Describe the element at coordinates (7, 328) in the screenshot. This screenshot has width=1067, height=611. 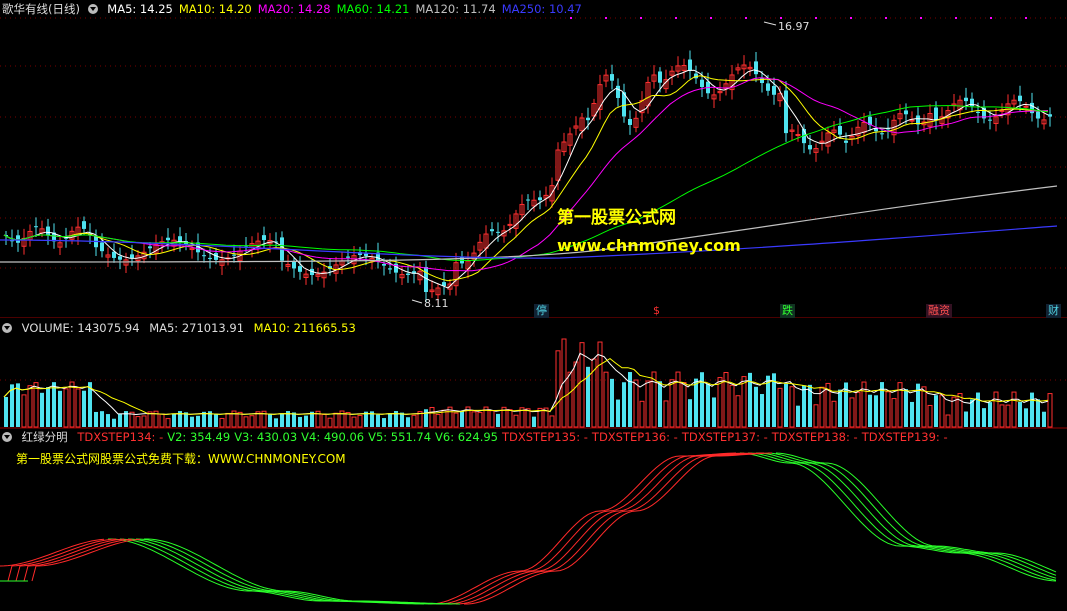
I see `volume-pane-menu-icon` at that location.